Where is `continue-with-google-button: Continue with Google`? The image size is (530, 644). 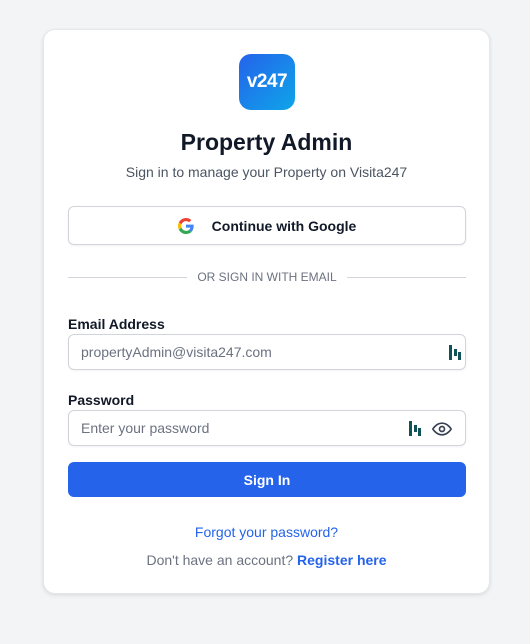 continue-with-google-button: Continue with Google is located at coordinates (267, 225).